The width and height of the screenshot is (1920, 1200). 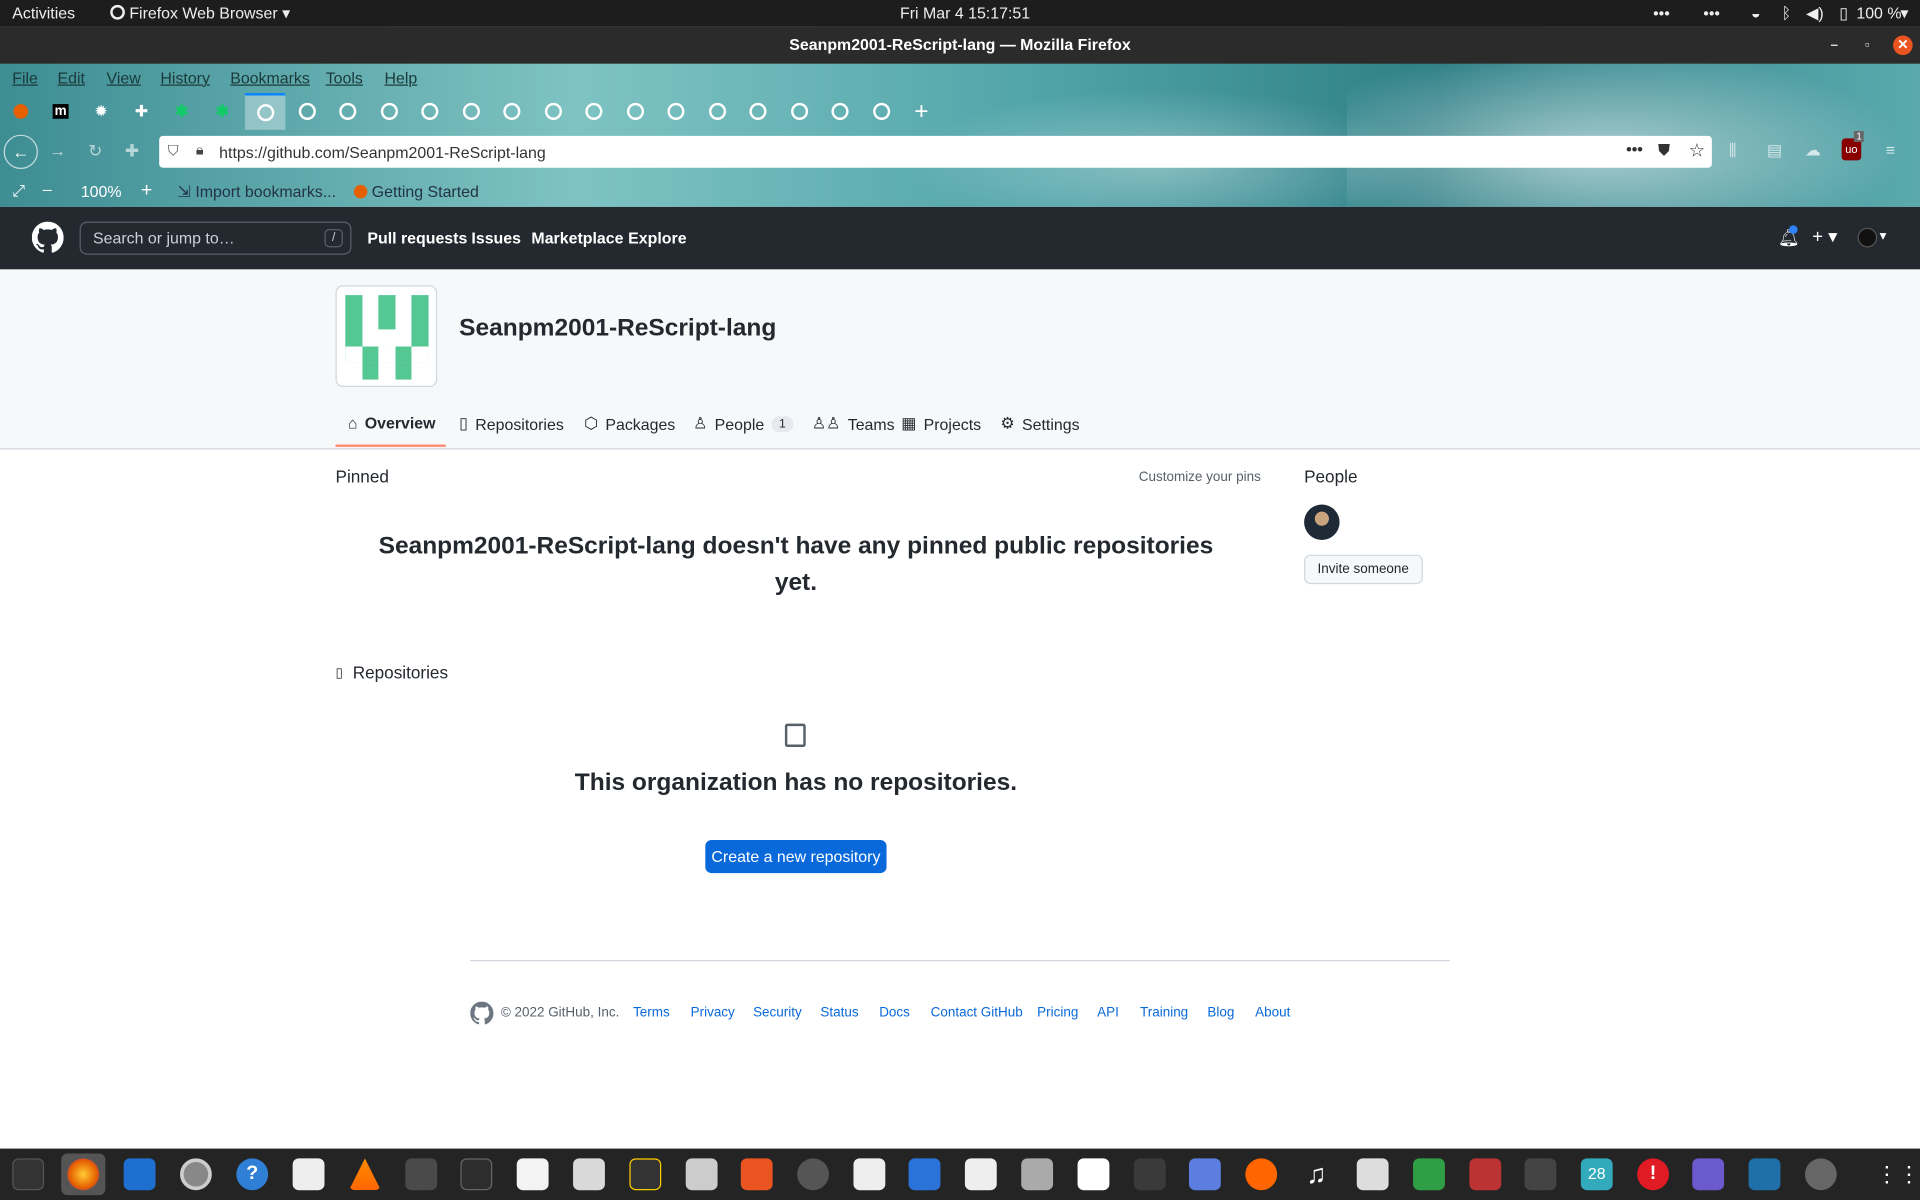 What do you see at coordinates (1220, 1012) in the screenshot?
I see `footer-blog: Blog` at bounding box center [1220, 1012].